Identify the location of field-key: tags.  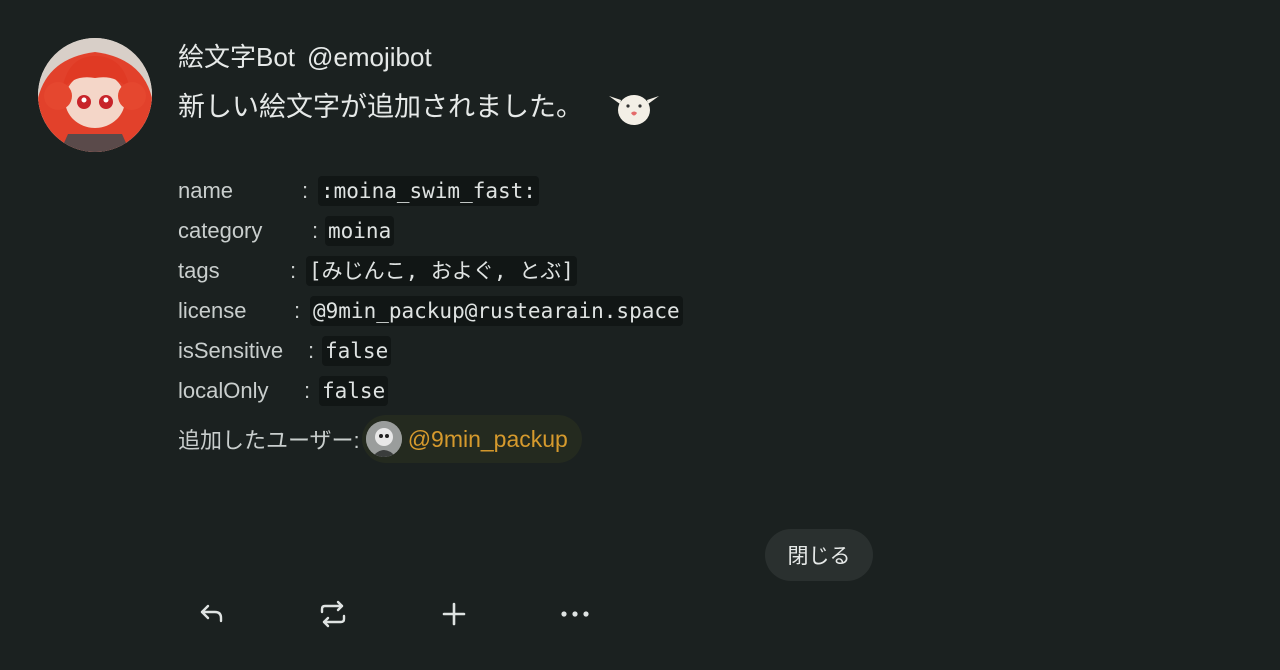
(199, 270).